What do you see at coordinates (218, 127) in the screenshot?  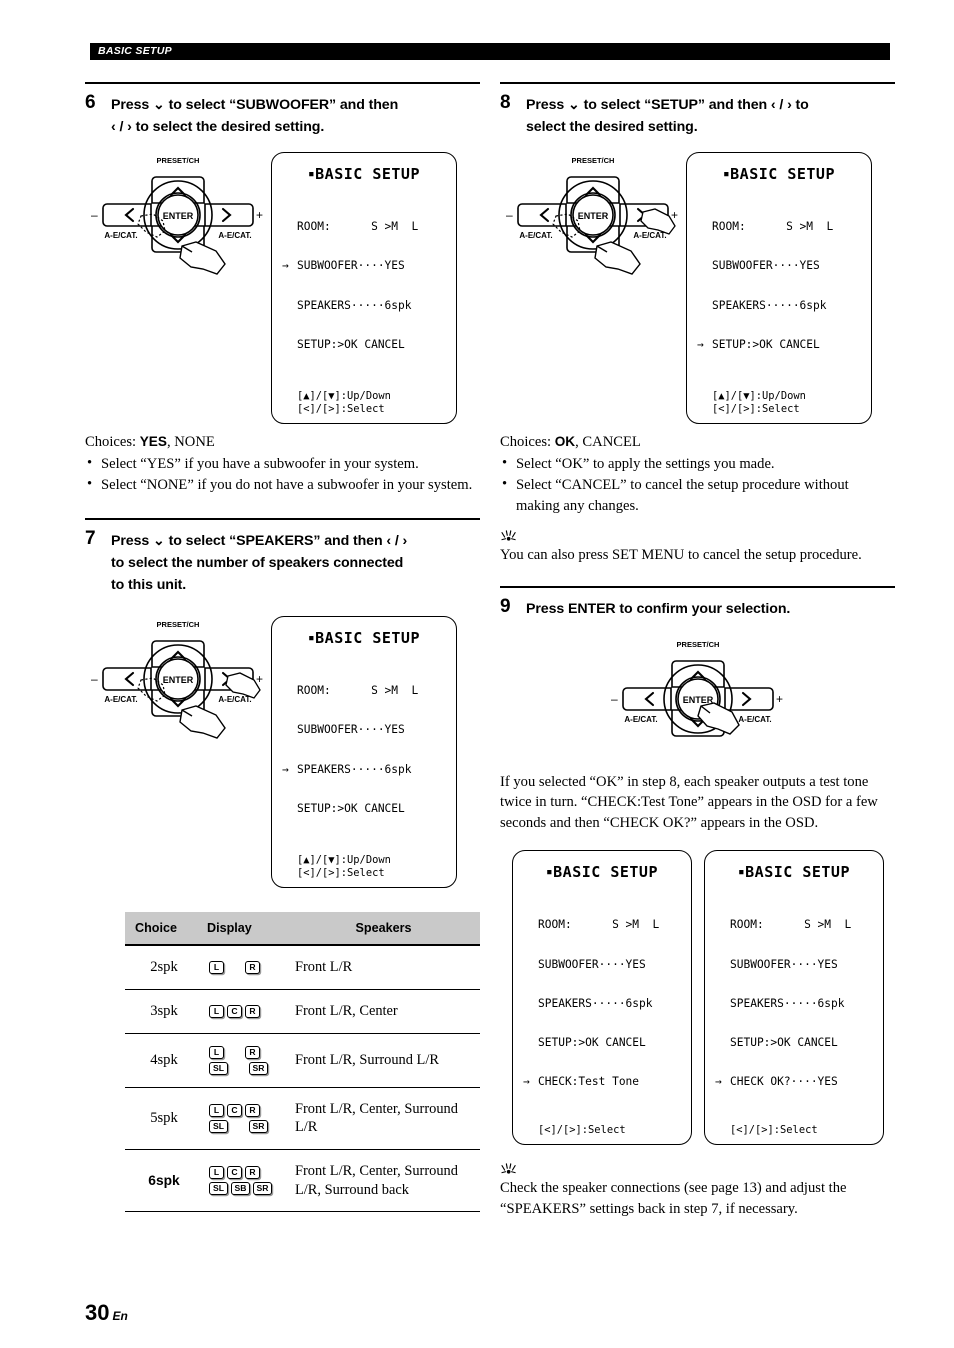 I see `step-6-title-line2: ‹ / › to select the desired setting.` at bounding box center [218, 127].